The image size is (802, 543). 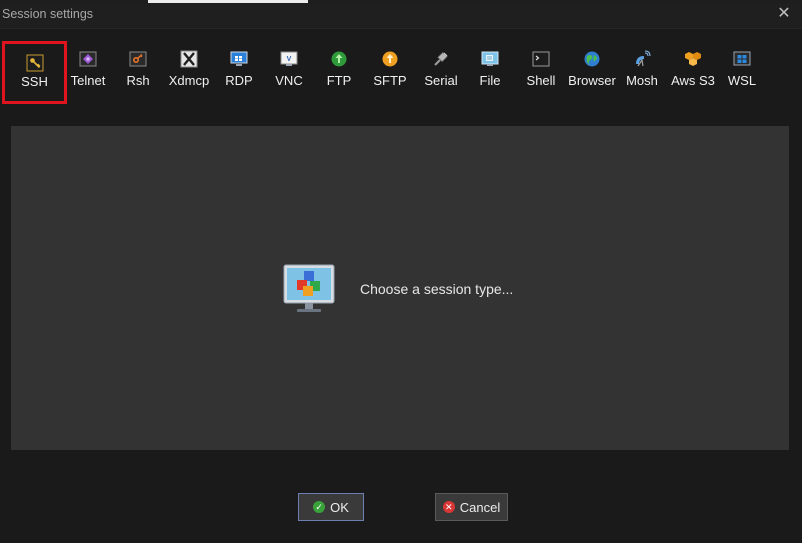 What do you see at coordinates (289, 80) in the screenshot?
I see `session-type-label: VNC` at bounding box center [289, 80].